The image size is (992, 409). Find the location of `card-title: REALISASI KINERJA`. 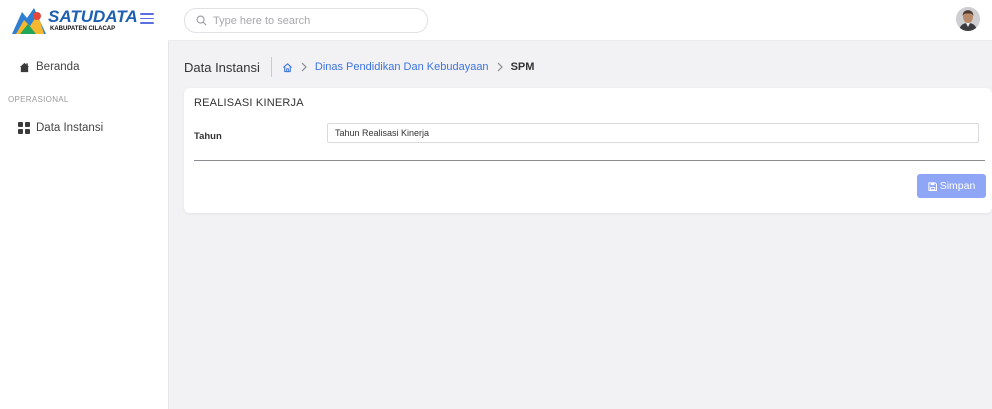

card-title: REALISASI KINERJA is located at coordinates (249, 103).